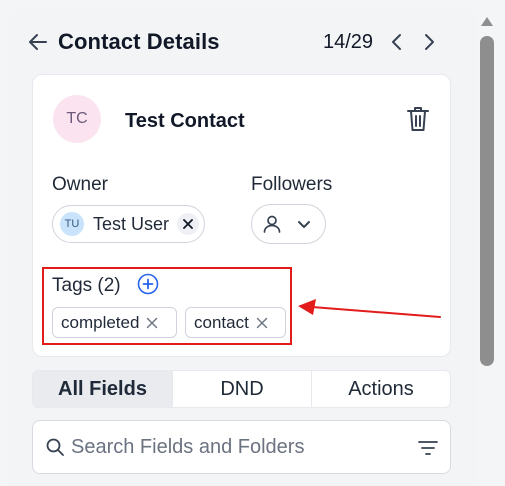 This screenshot has height=486, width=505. I want to click on back-arrow-icon, so click(38, 42).